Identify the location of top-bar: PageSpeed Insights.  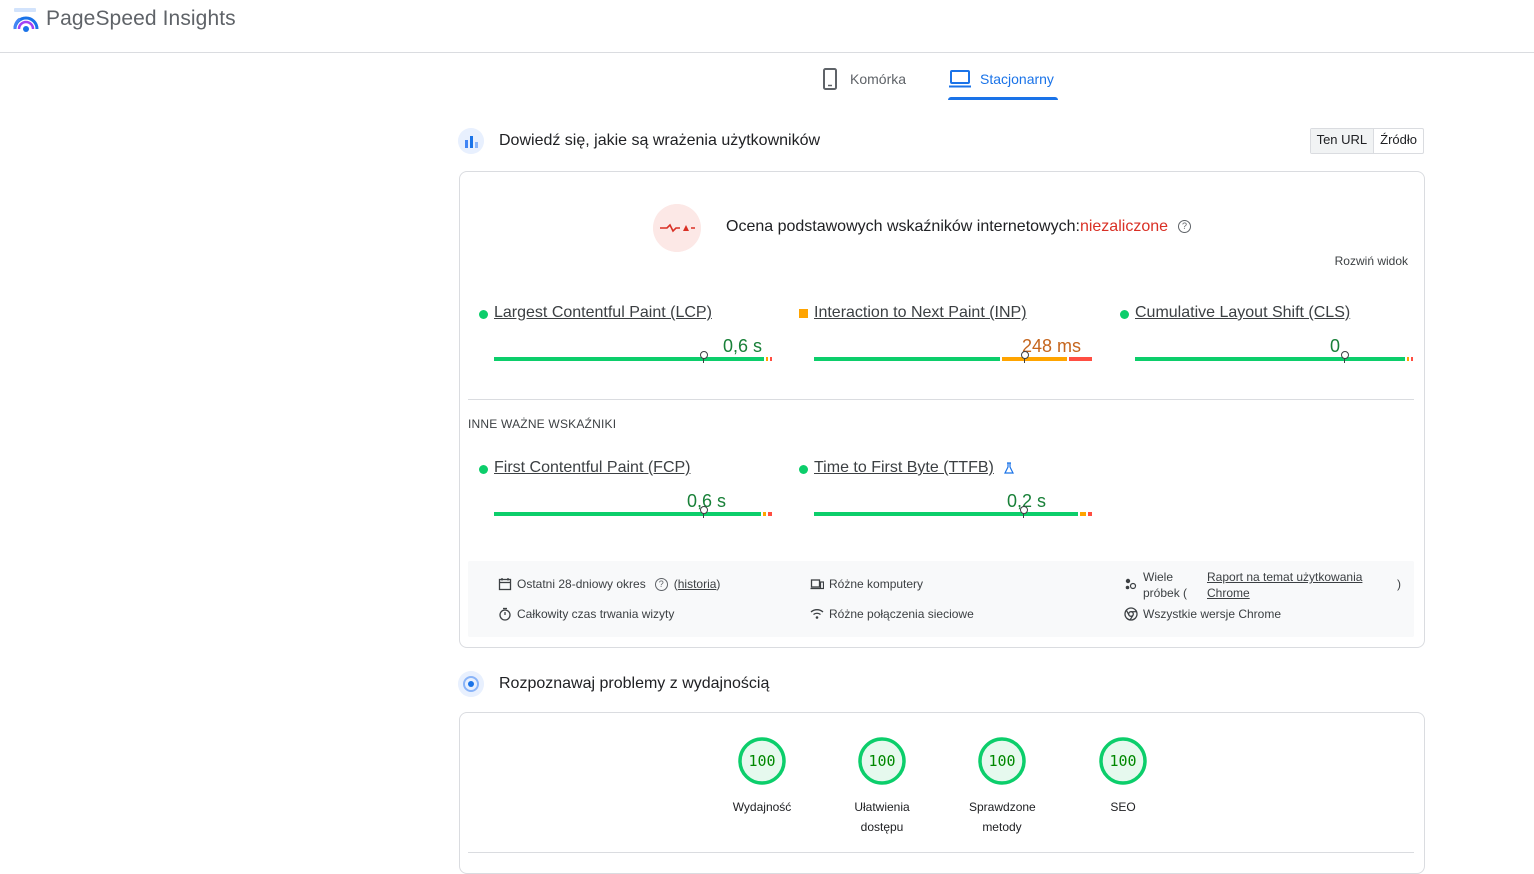
(767, 26).